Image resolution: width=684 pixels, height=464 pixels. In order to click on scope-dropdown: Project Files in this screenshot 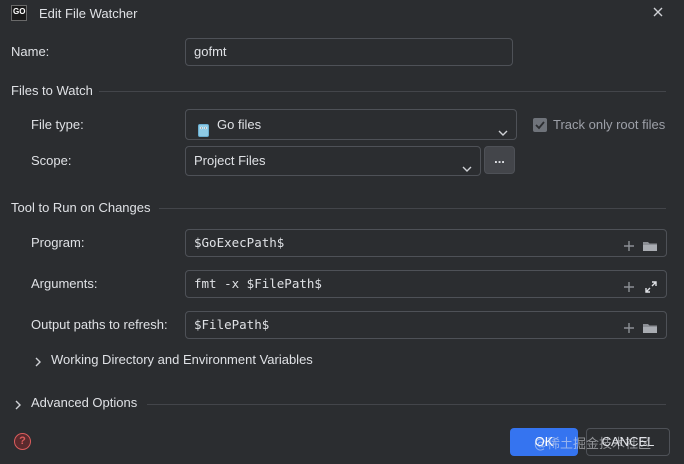, I will do `click(333, 161)`.